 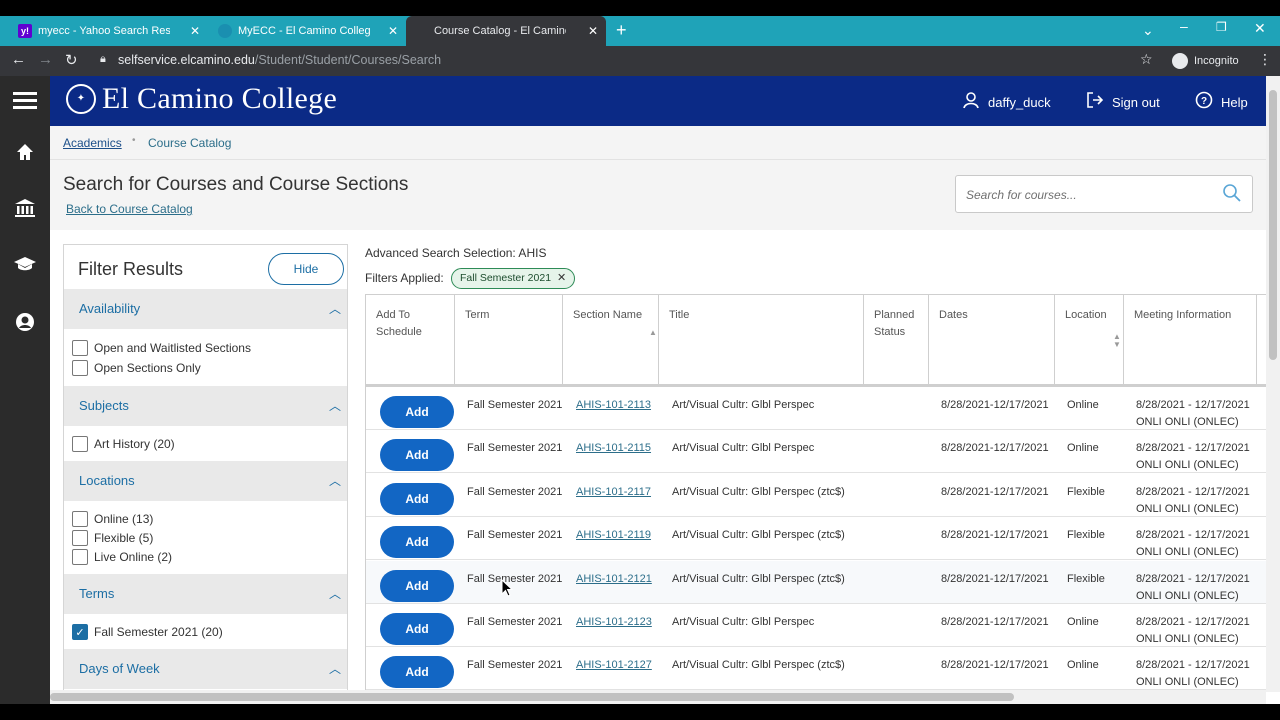 What do you see at coordinates (613, 492) in the screenshot?
I see `section-link: AHIS-101-2117` at bounding box center [613, 492].